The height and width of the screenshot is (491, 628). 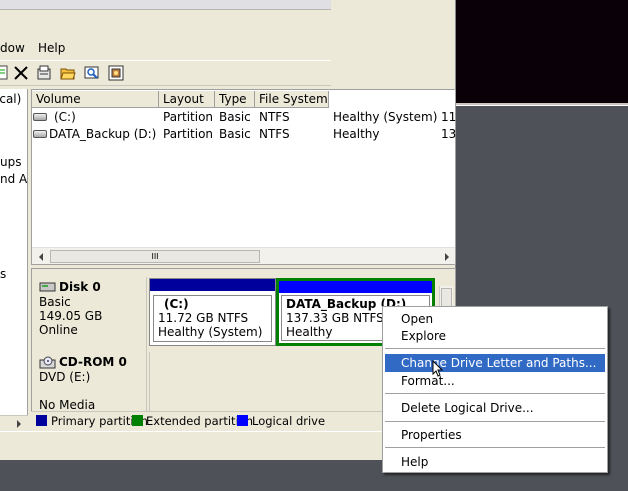 What do you see at coordinates (55, 302) in the screenshot?
I see `disk-type: Basic` at bounding box center [55, 302].